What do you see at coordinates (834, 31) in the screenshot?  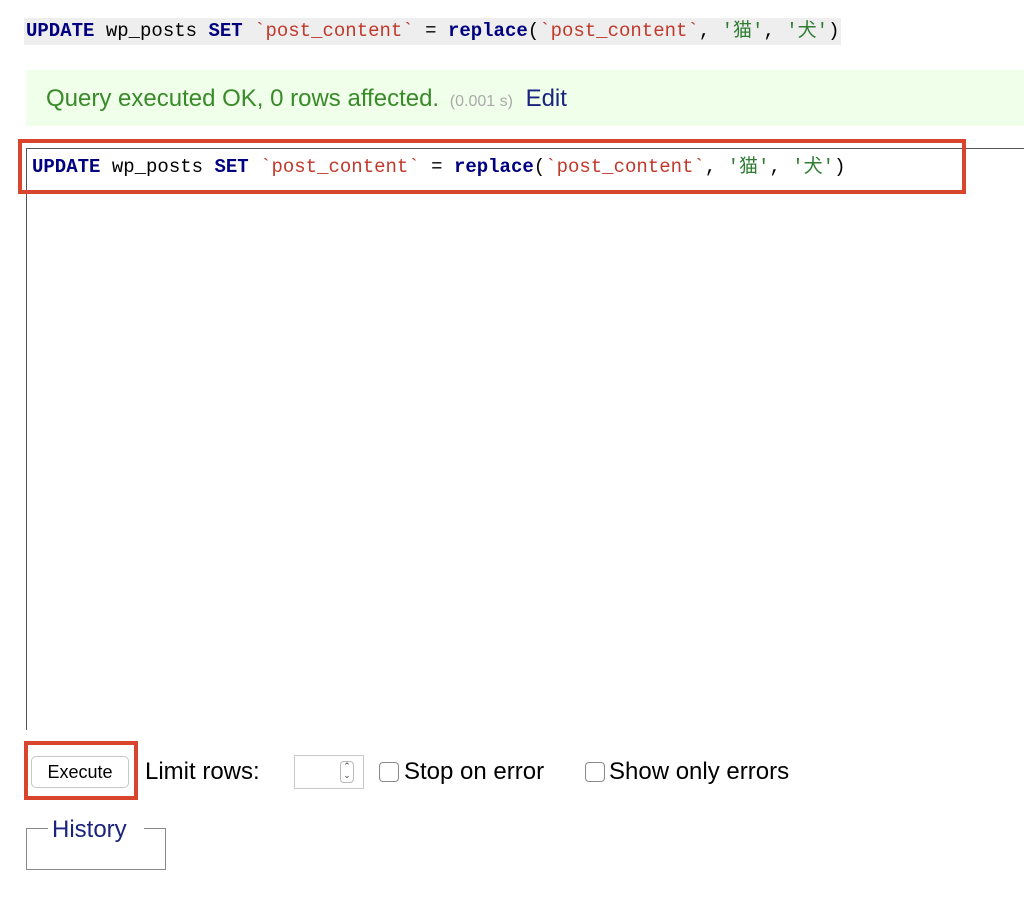 I see `sql-close-paren: )` at bounding box center [834, 31].